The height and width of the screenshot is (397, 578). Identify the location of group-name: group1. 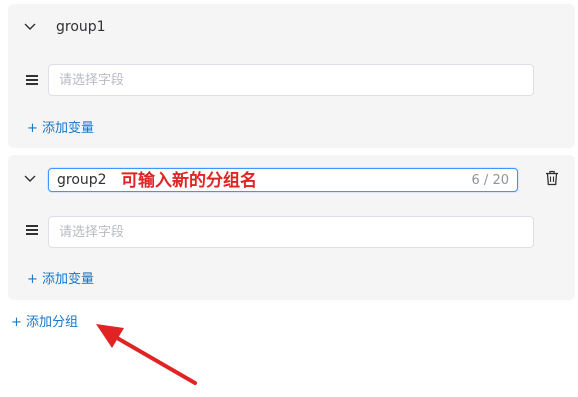
(81, 27).